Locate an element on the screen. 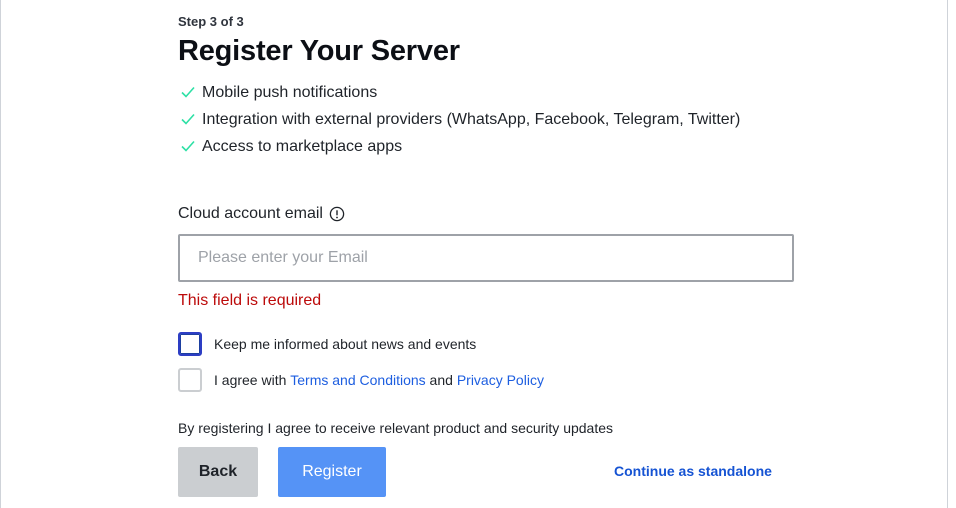 This screenshot has width=956, height=508. feature-text: Mobile push notifications is located at coordinates (290, 92).